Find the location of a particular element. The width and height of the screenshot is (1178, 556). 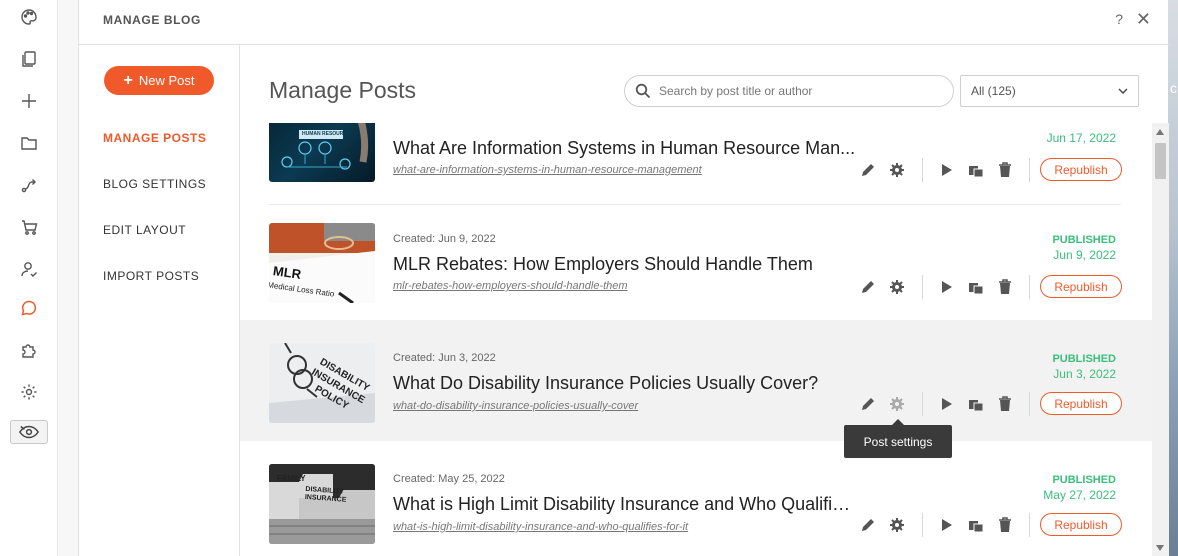

post-thumbnail: HUMAN RESOURCE is located at coordinates (322, 152).